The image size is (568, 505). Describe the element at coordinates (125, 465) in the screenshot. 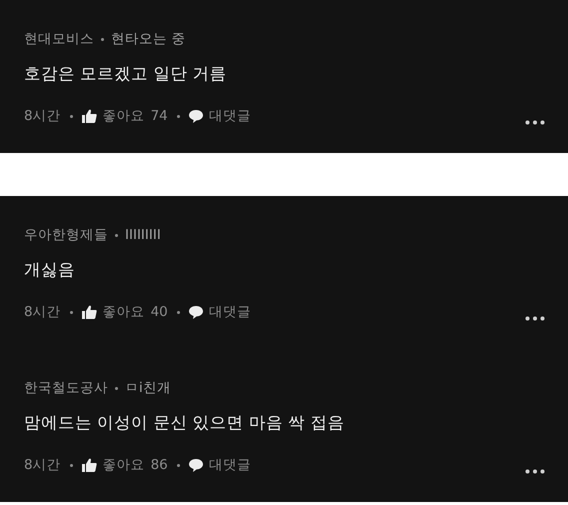

I see `like-button: 좋아요 86` at that location.